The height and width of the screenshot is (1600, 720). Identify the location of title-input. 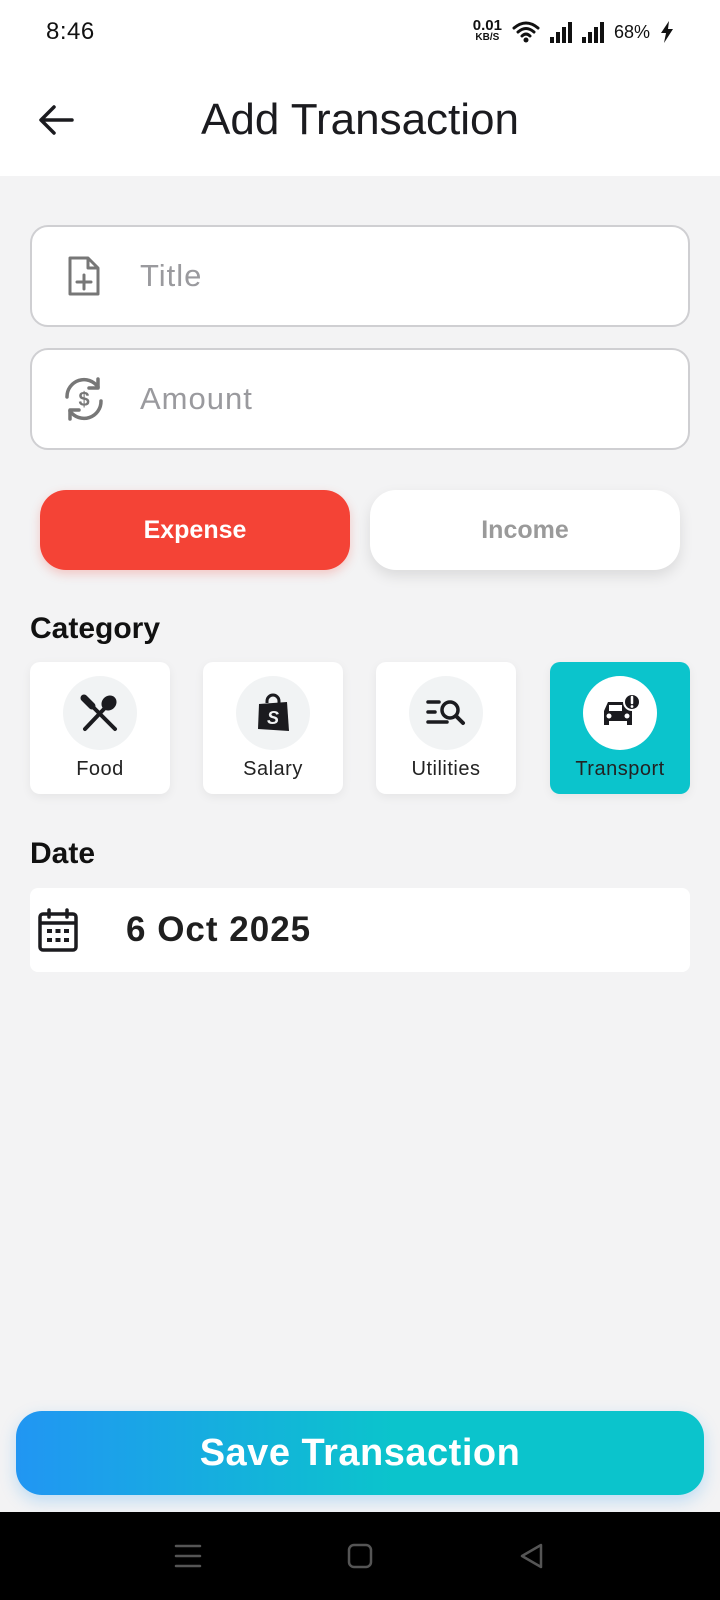
(400, 276).